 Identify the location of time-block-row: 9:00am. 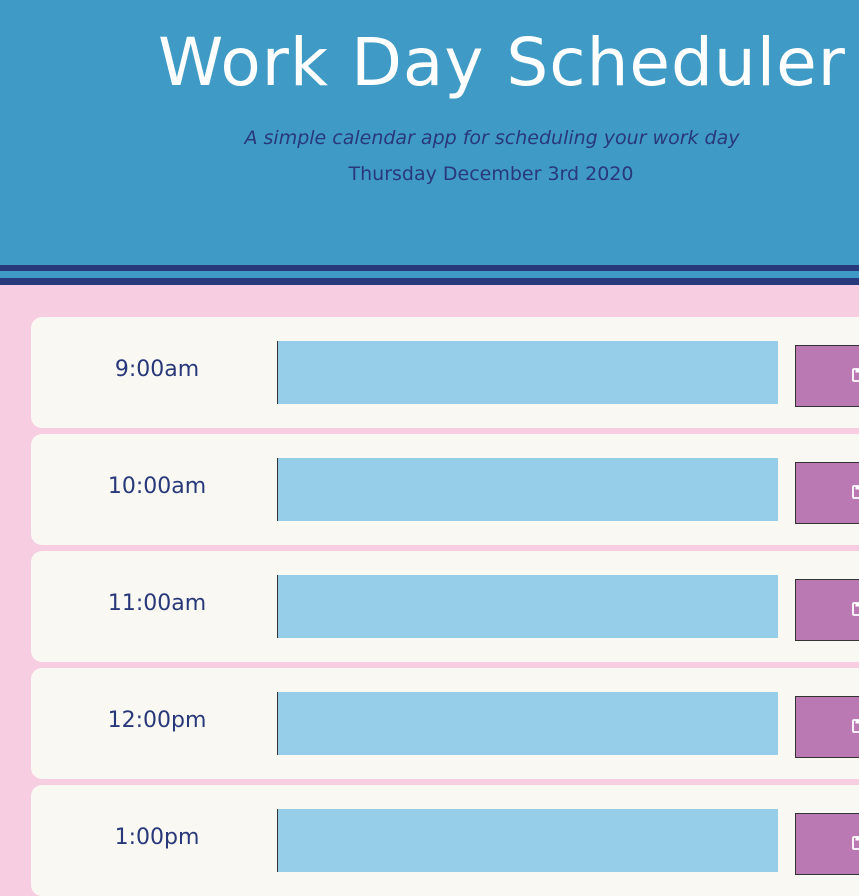
(445, 372).